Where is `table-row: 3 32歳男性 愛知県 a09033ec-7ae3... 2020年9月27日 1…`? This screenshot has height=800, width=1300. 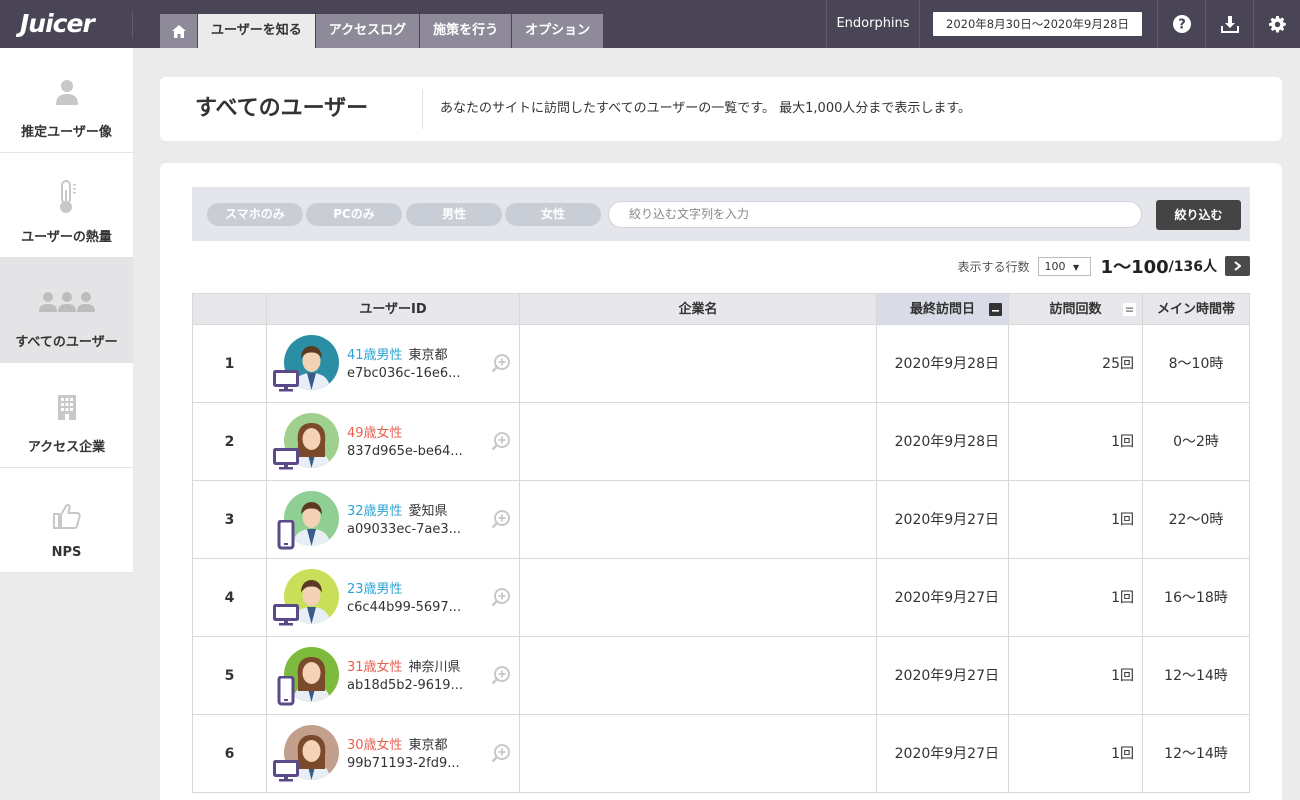 table-row: 3 32歳男性 愛知県 a09033ec-7ae3... 2020年9月27日 1… is located at coordinates (721, 520).